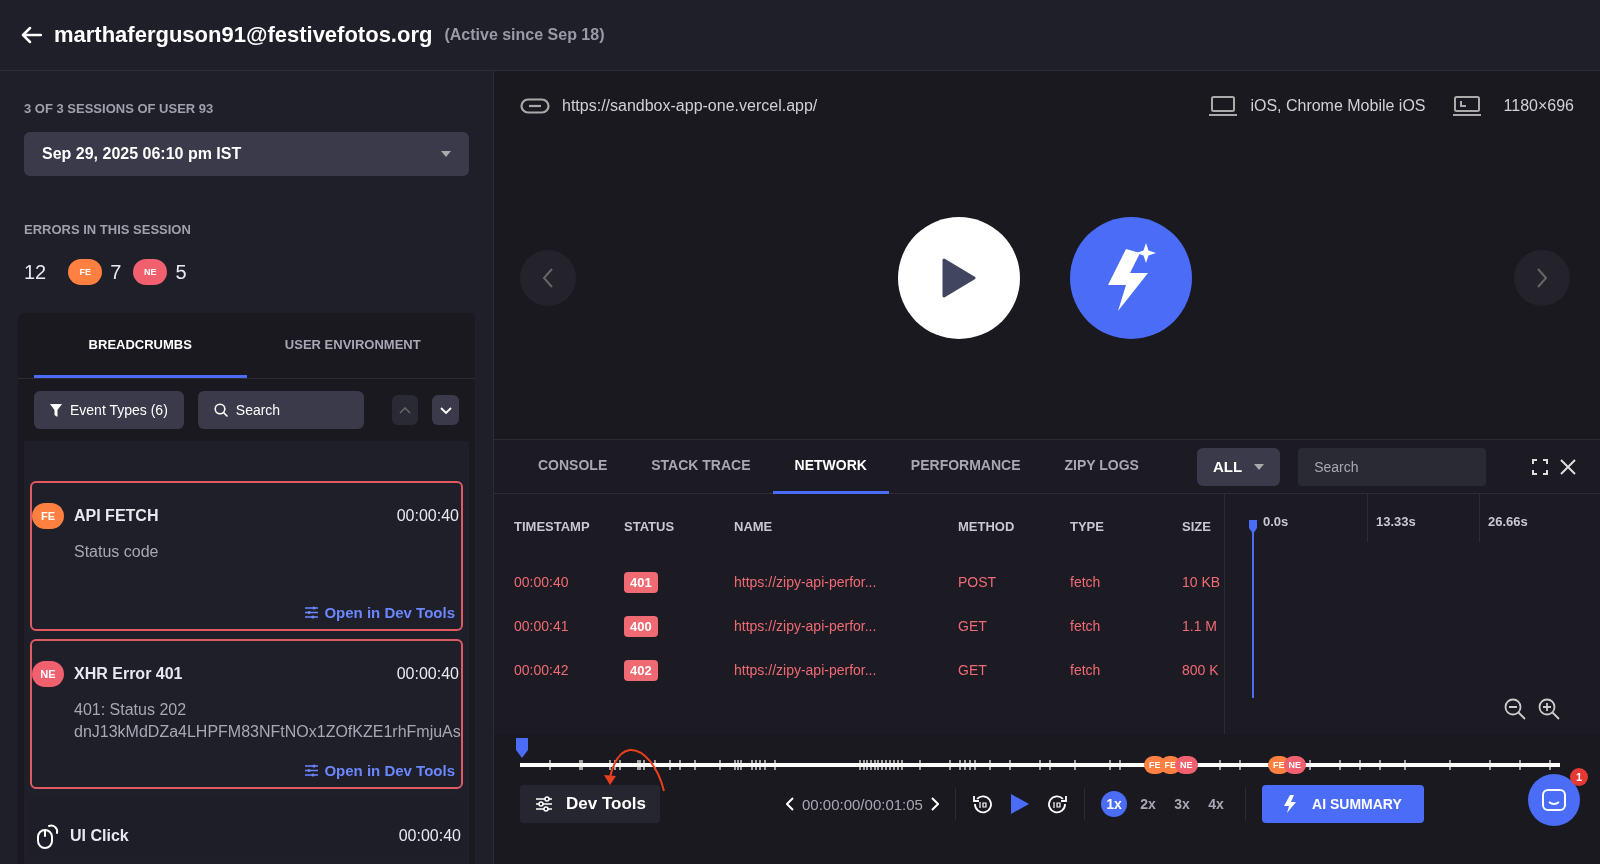  What do you see at coordinates (109, 410) in the screenshot?
I see `event-types-button: Event Types (6)` at bounding box center [109, 410].